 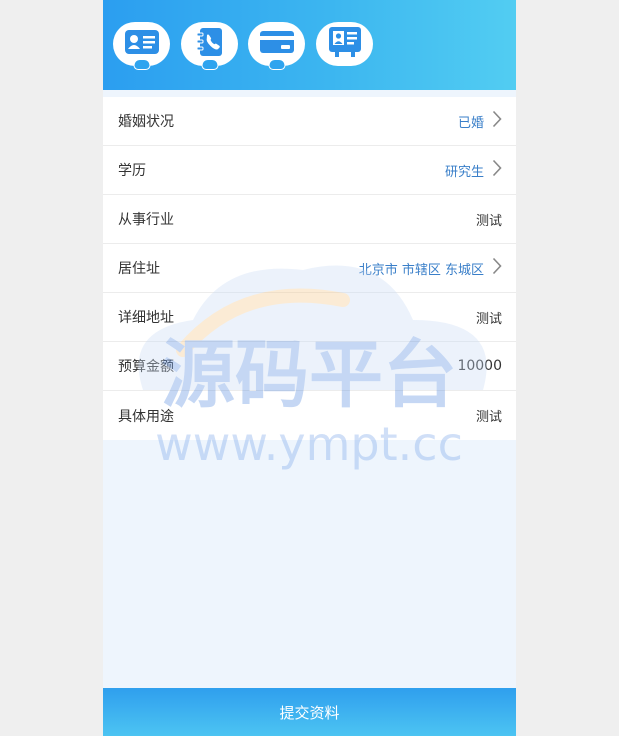 I want to click on residence-value: 北京市 市辖区 东城区, so click(x=421, y=270).